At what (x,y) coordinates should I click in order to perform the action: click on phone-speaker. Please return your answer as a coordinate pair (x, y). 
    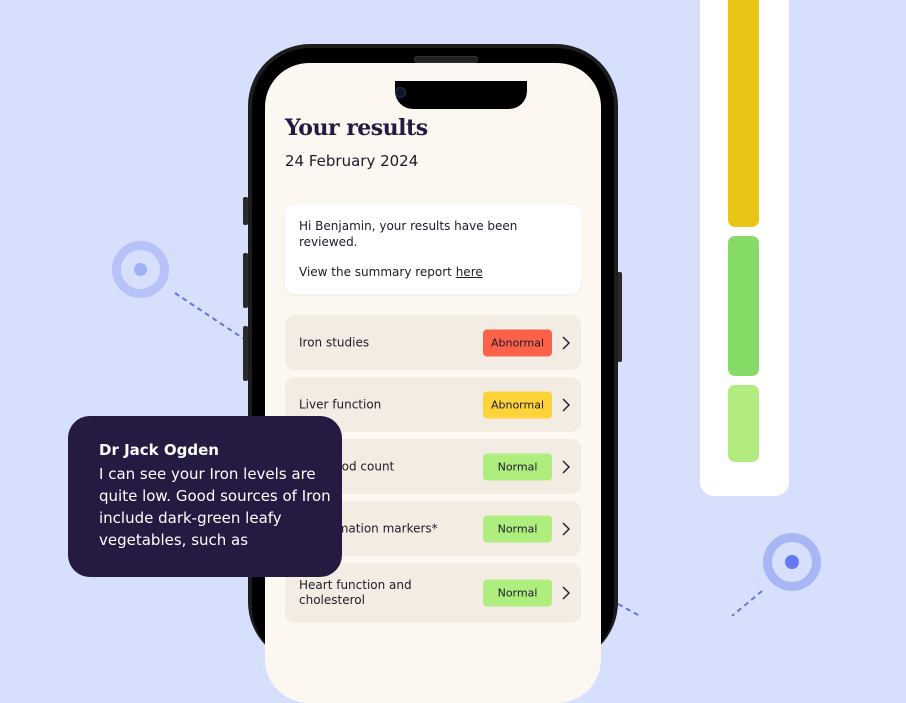
    Looking at the image, I should click on (446, 59).